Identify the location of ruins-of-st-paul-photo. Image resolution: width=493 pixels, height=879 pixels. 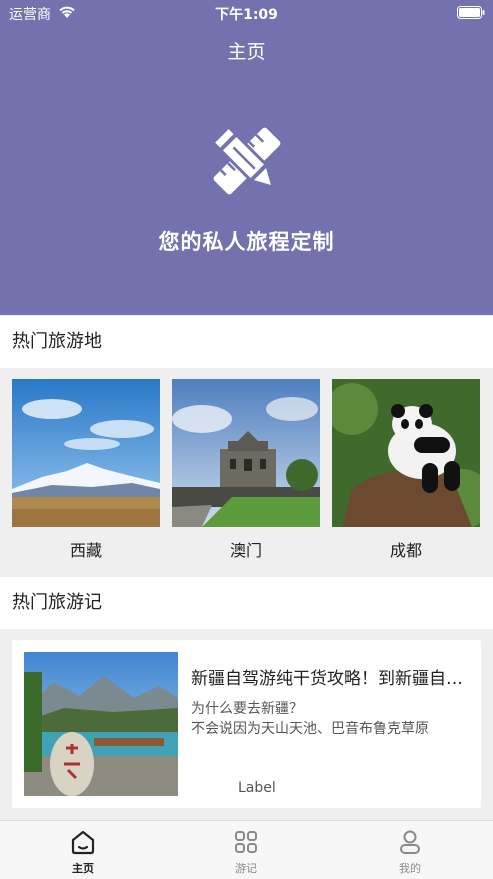
(246, 453).